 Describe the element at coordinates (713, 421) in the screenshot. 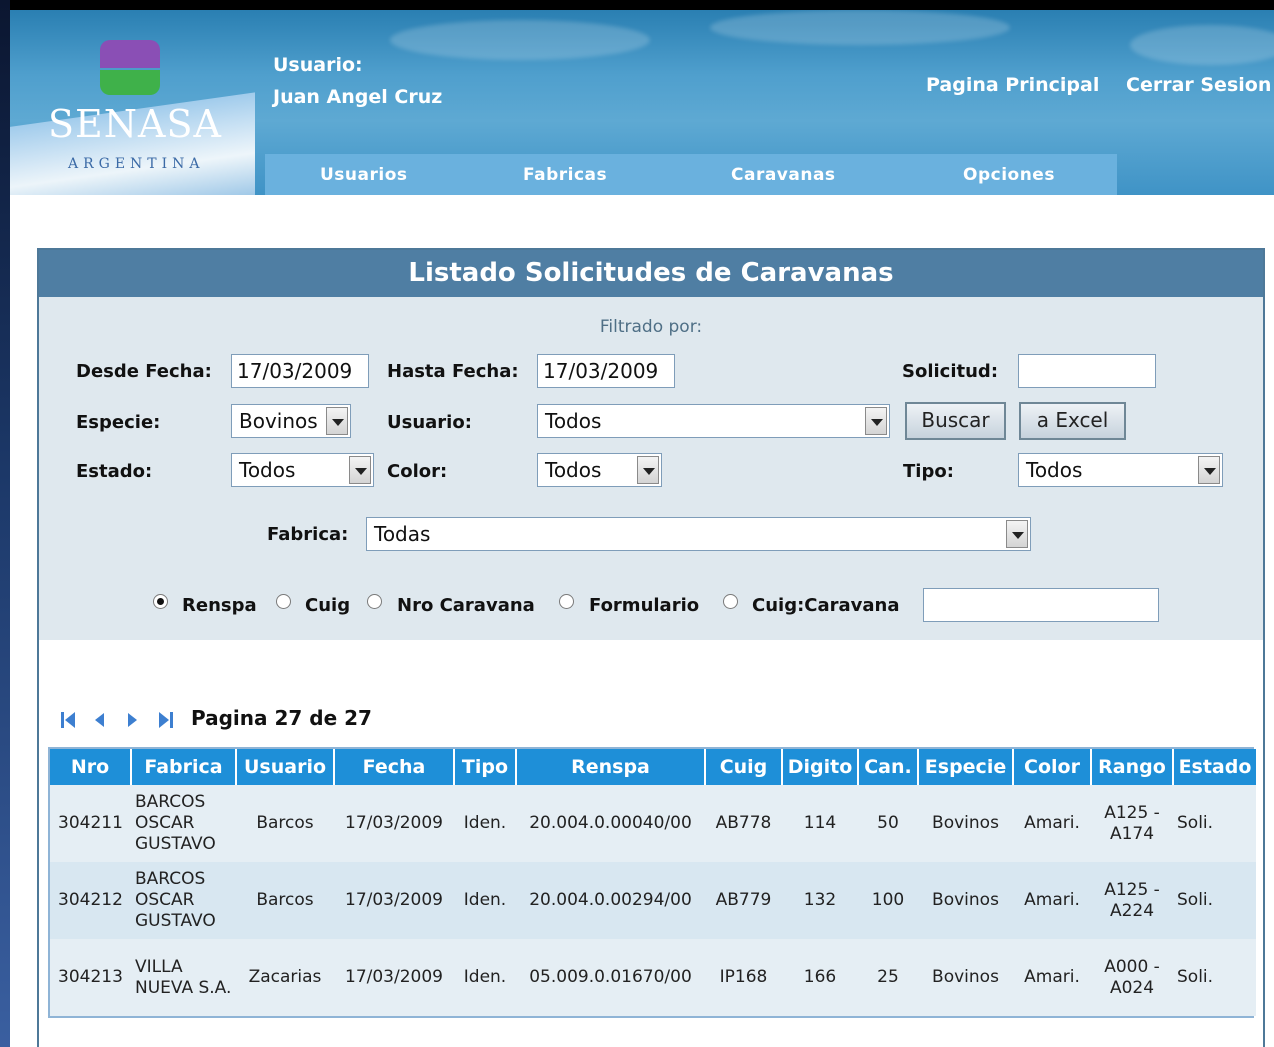

I see `usuario-select: Todos` at that location.